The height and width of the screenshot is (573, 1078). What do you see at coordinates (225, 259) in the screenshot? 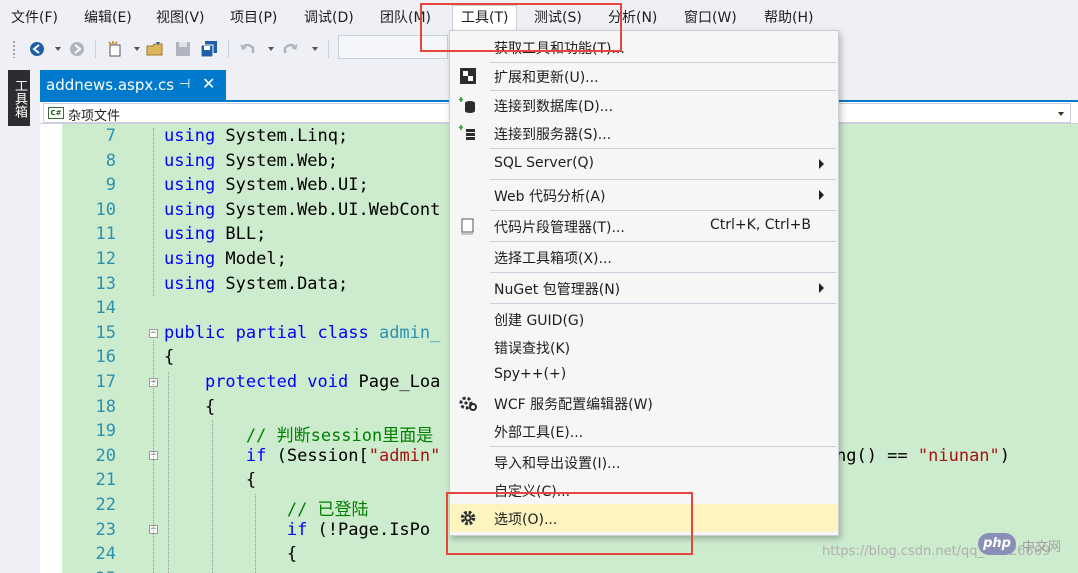
I see `code-line: using Model;` at bounding box center [225, 259].